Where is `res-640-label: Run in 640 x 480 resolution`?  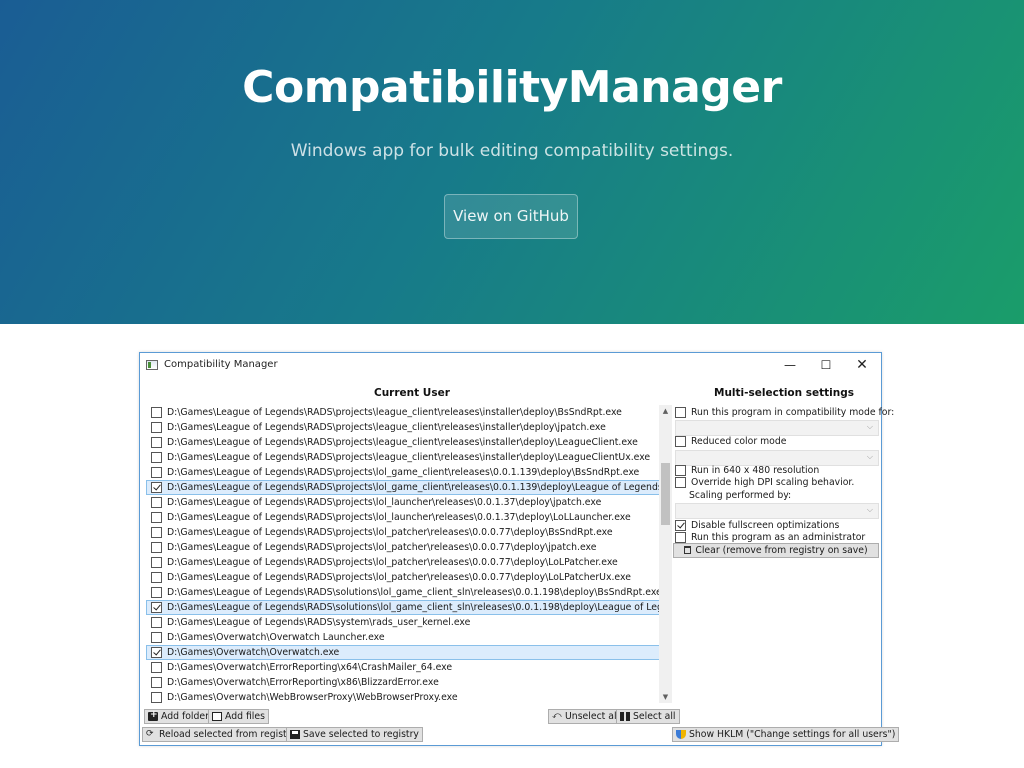
res-640-label: Run in 640 x 480 resolution is located at coordinates (755, 470).